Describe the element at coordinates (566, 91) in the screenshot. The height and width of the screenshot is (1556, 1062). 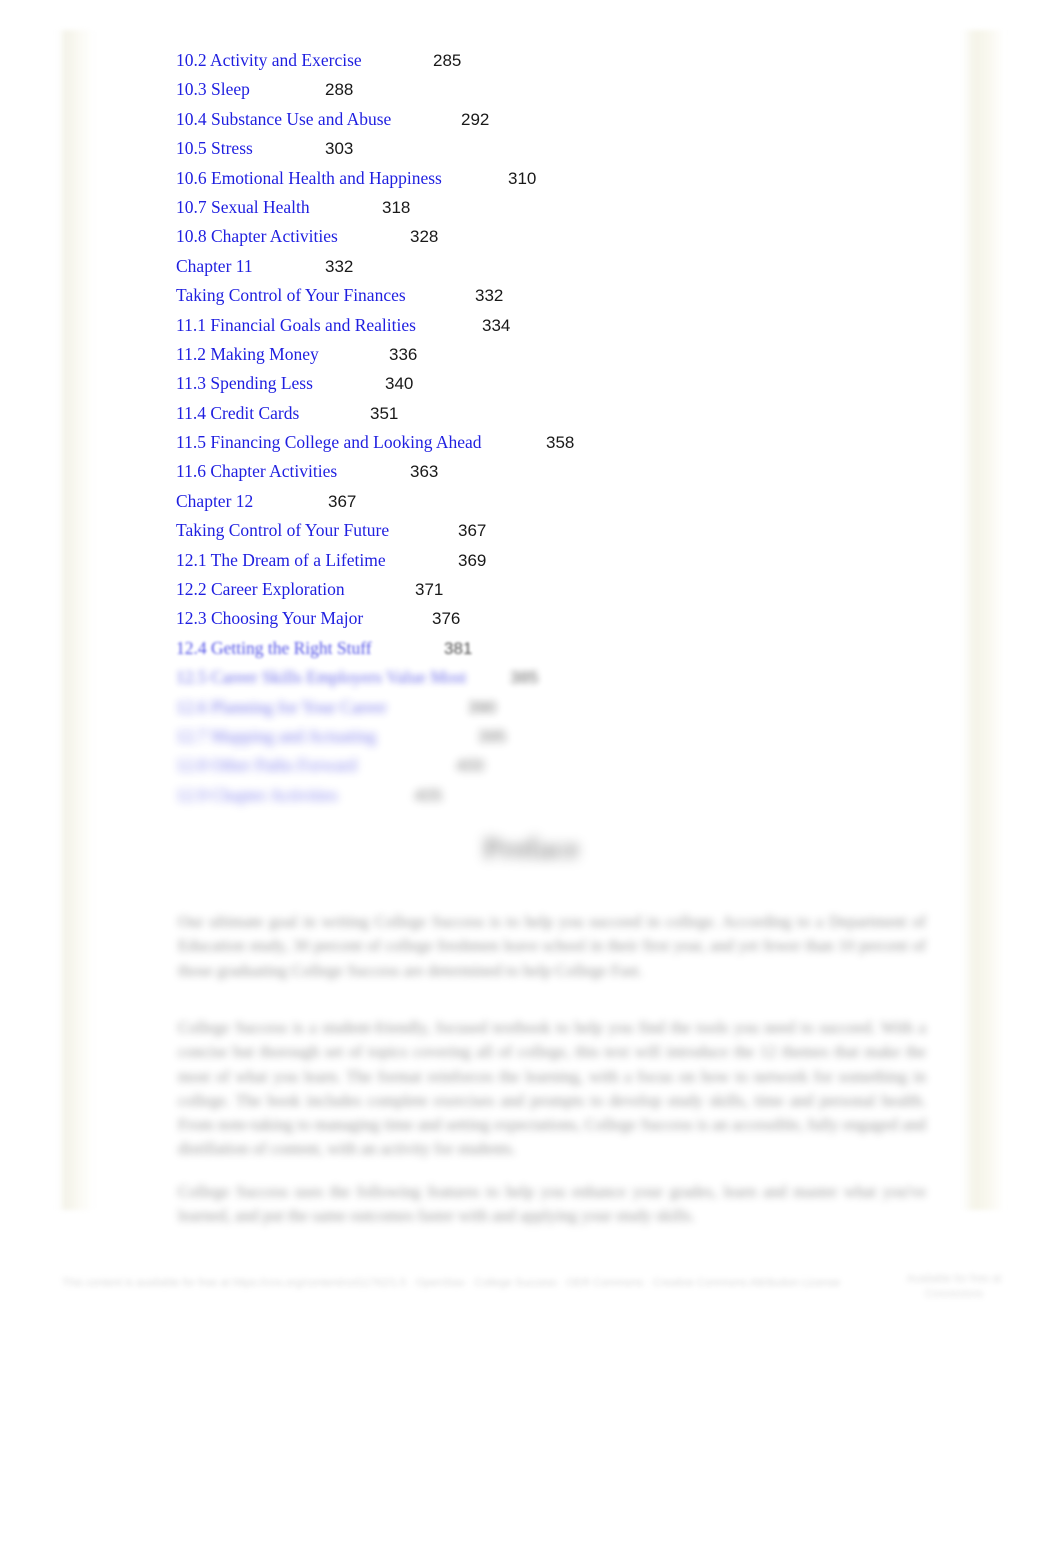
I see `toc-entry: 10.3 Sleep 288` at that location.